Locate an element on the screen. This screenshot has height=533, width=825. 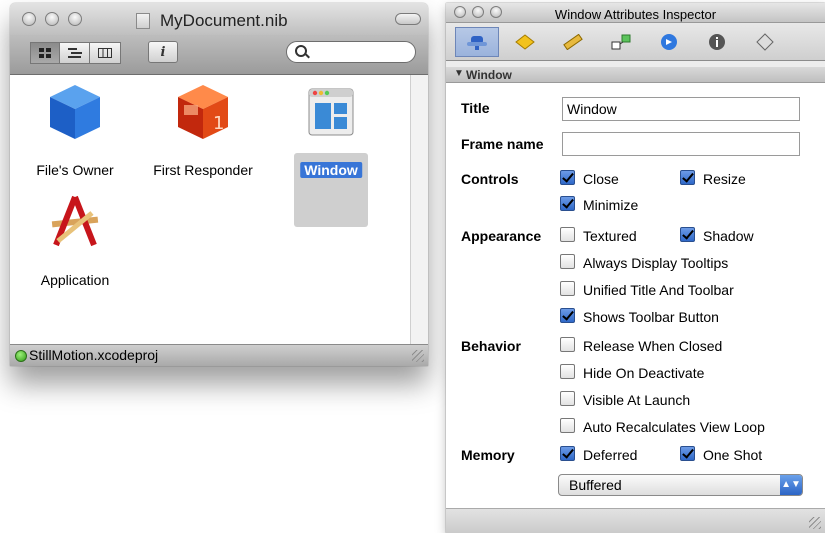
disclosure-triangle-icon: ▼ is located at coordinates (459, 73).